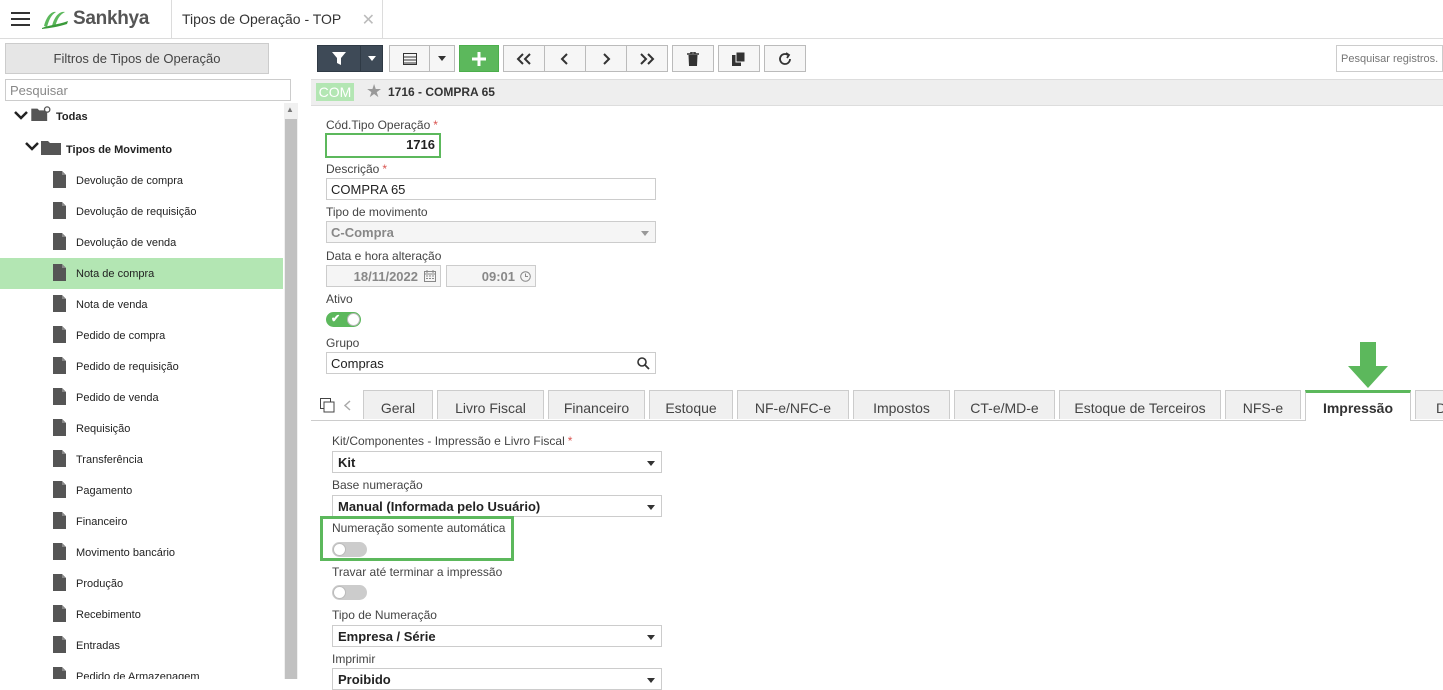 Image resolution: width=1443 pixels, height=690 pixels. What do you see at coordinates (141, 521) in the screenshot?
I see `tree-item: Financeiro` at bounding box center [141, 521].